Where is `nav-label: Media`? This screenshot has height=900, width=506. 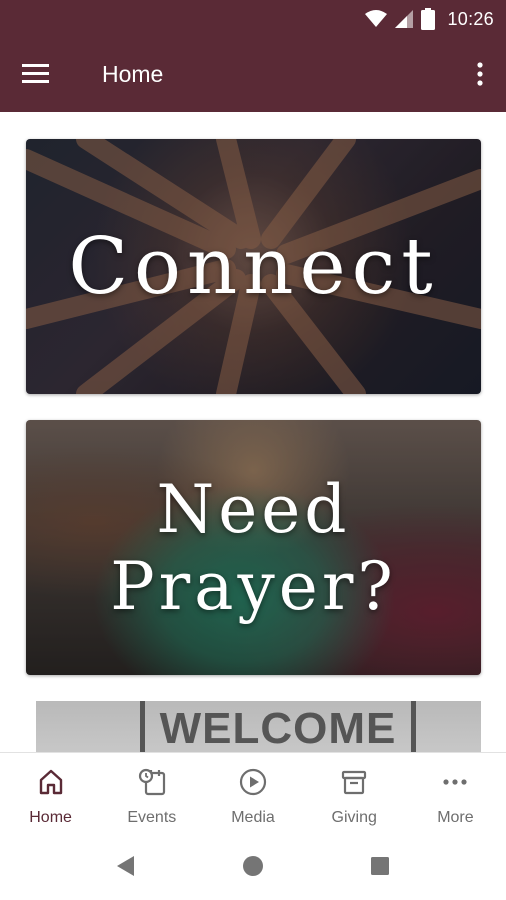
nav-label: Media is located at coordinates (253, 817).